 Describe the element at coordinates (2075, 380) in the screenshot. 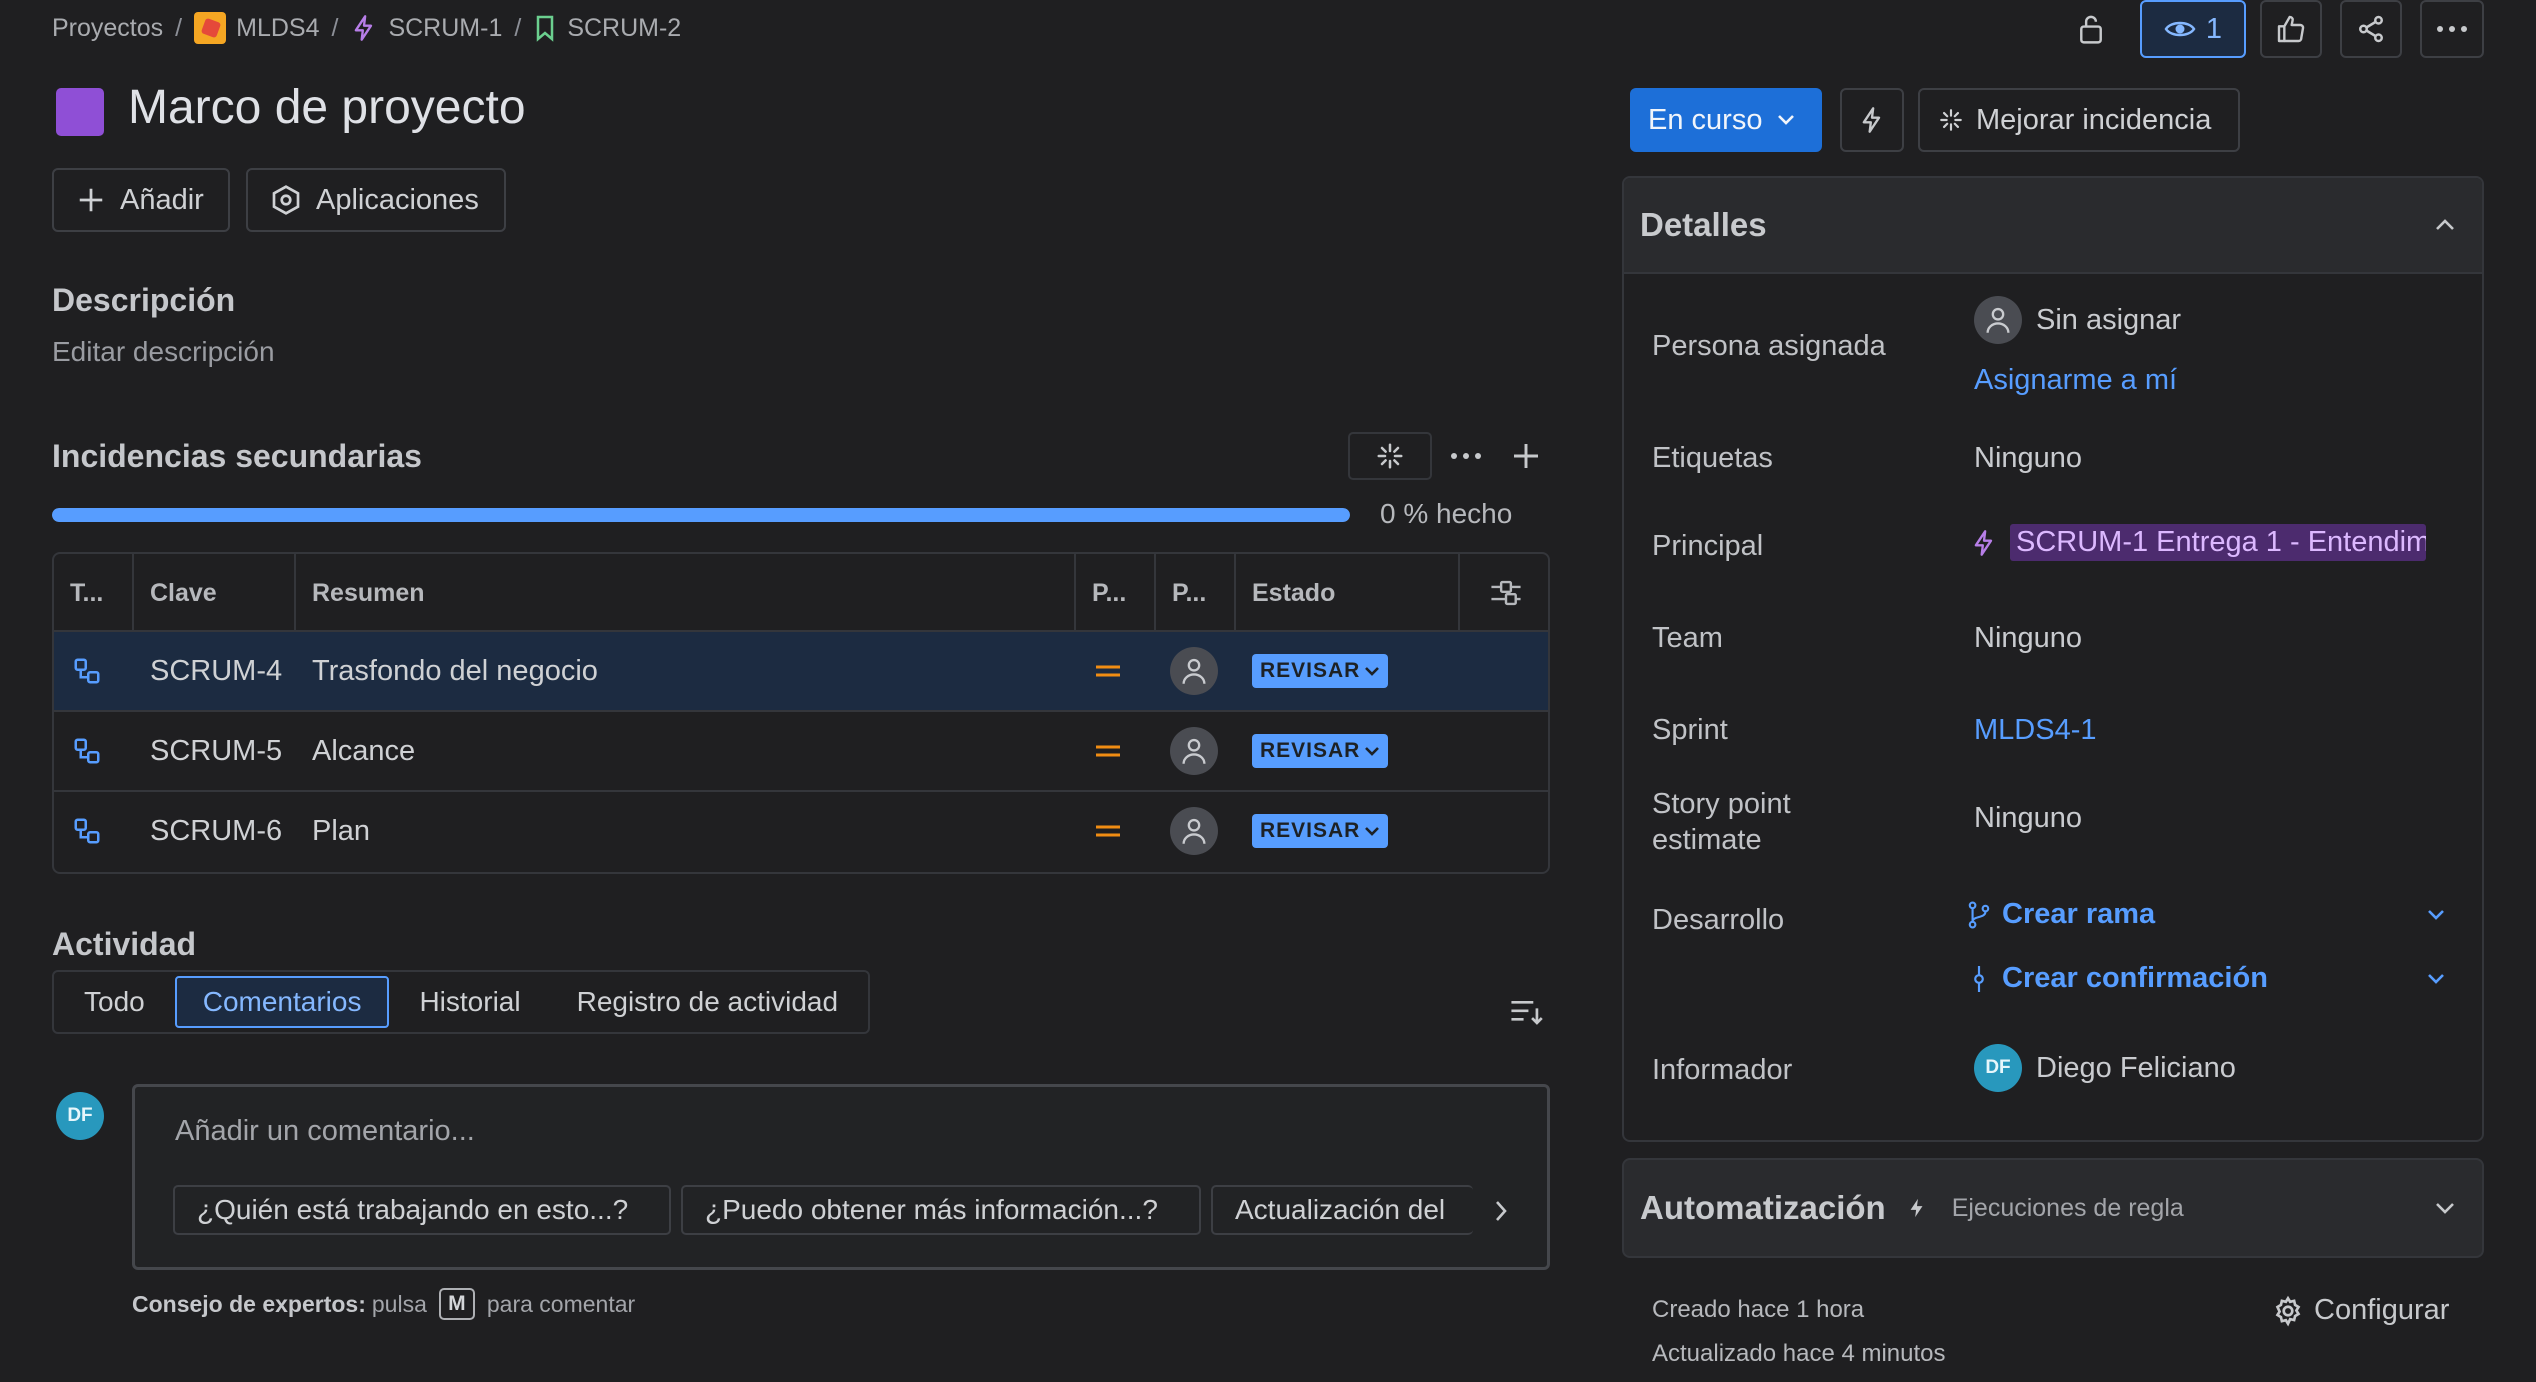

I see `assign-to-me-link: Asignarme a mí` at that location.